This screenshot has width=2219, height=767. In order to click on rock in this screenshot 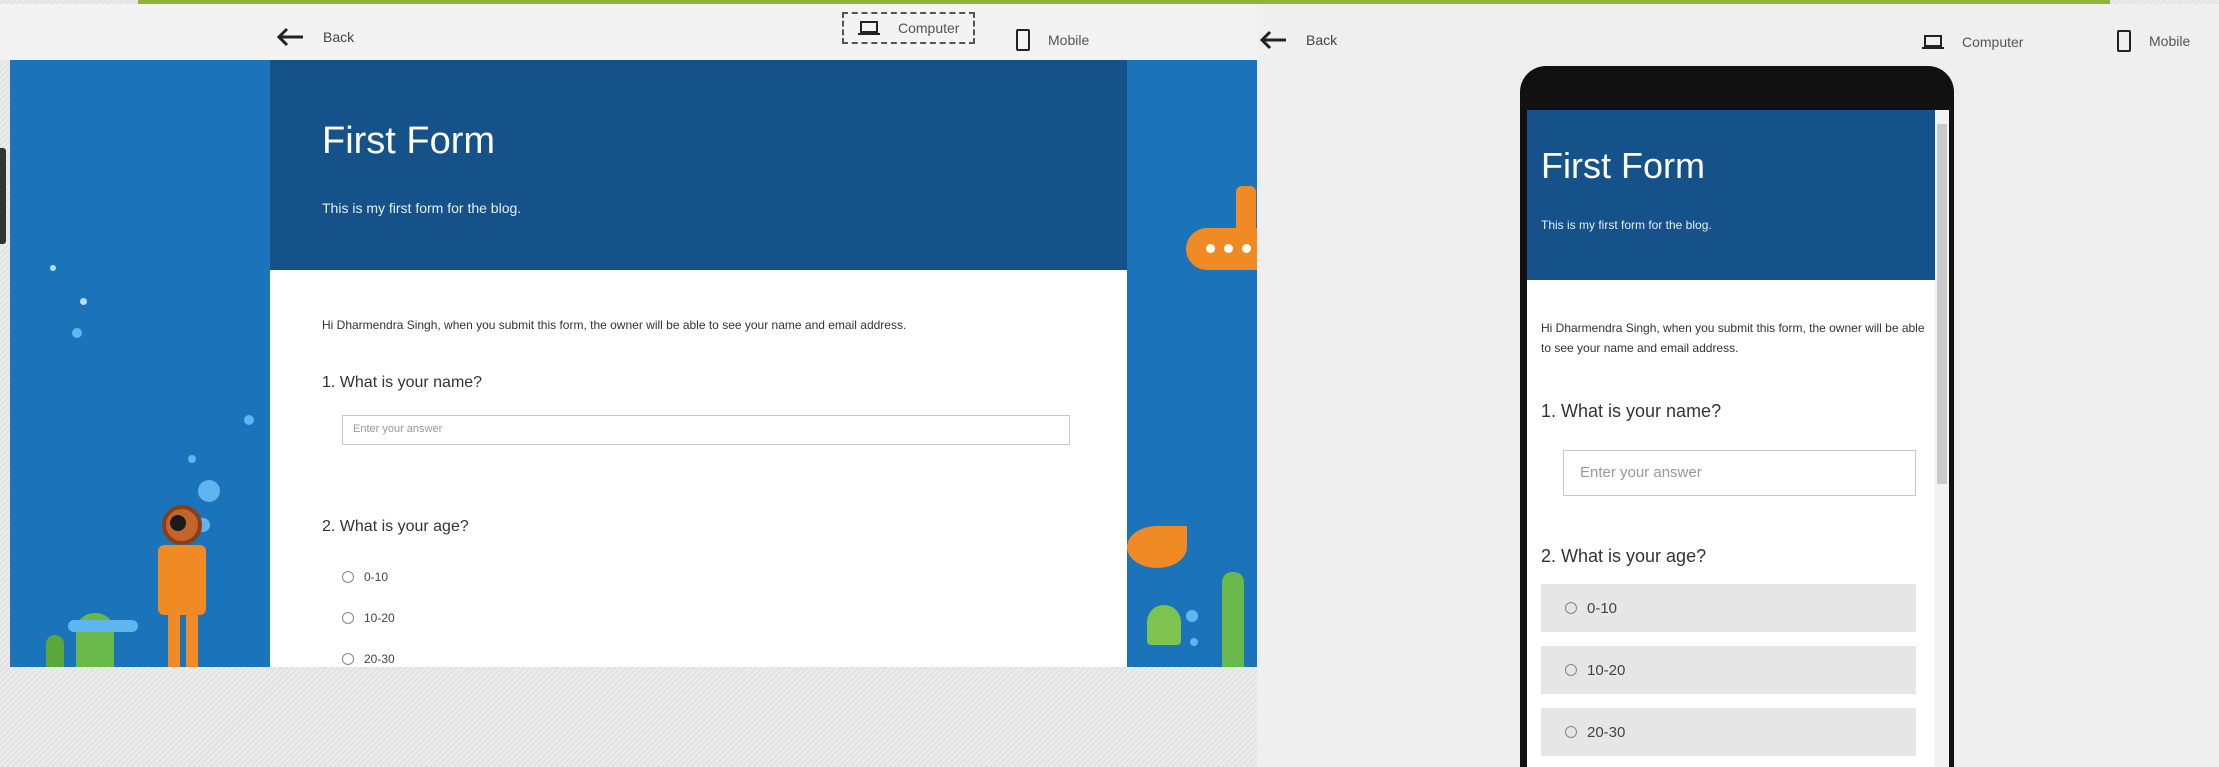, I will do `click(103, 626)`.